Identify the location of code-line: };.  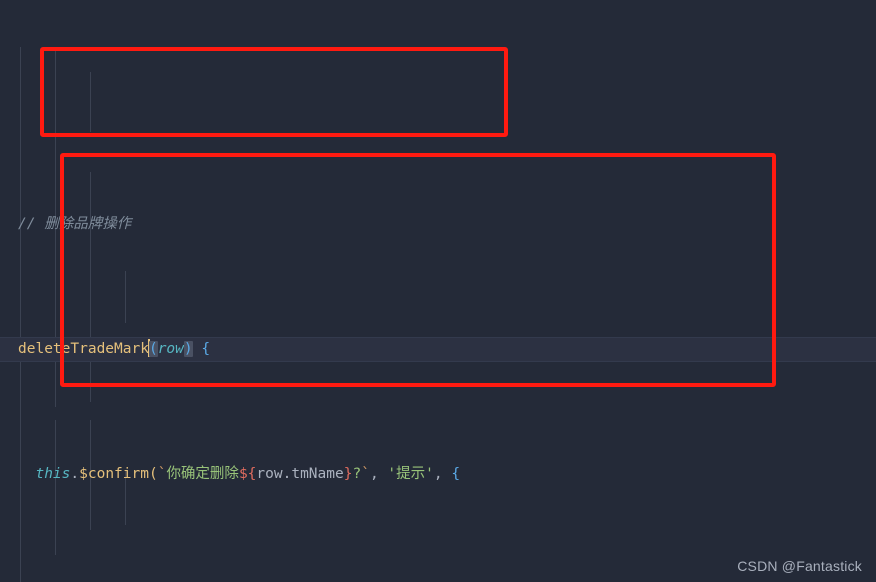
(438, 106).